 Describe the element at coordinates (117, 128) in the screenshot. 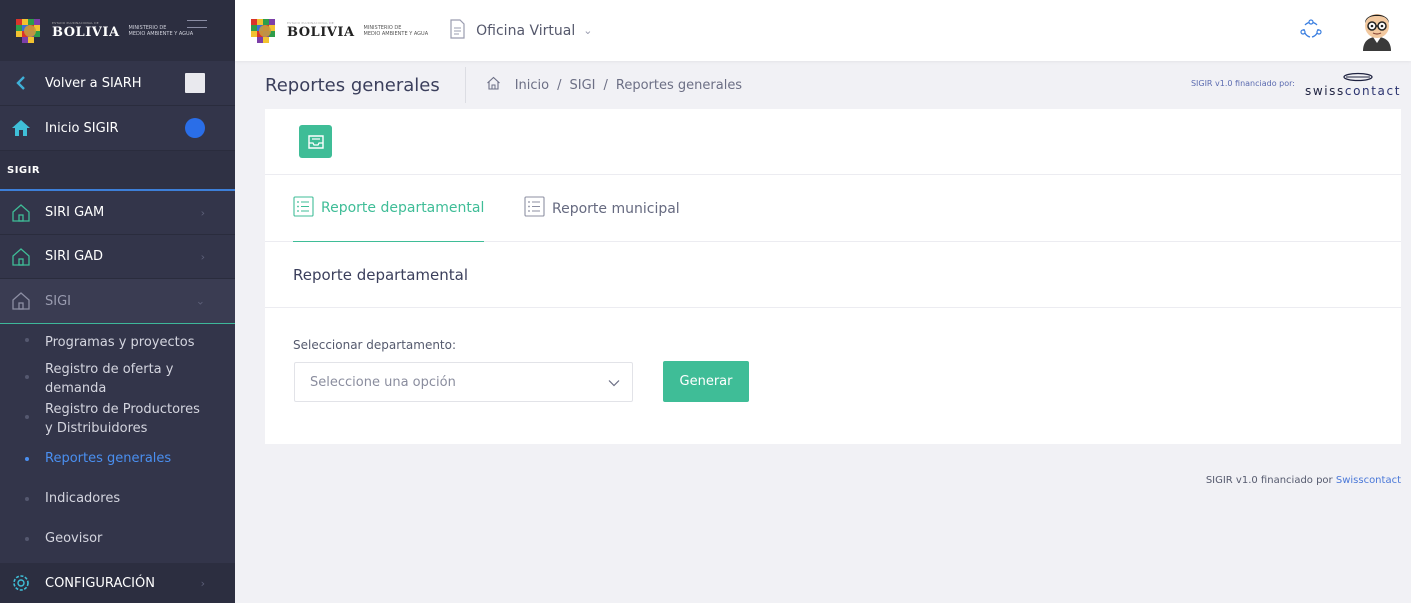

I see `sidebar-home-sigir: Inicio SIGIR` at that location.